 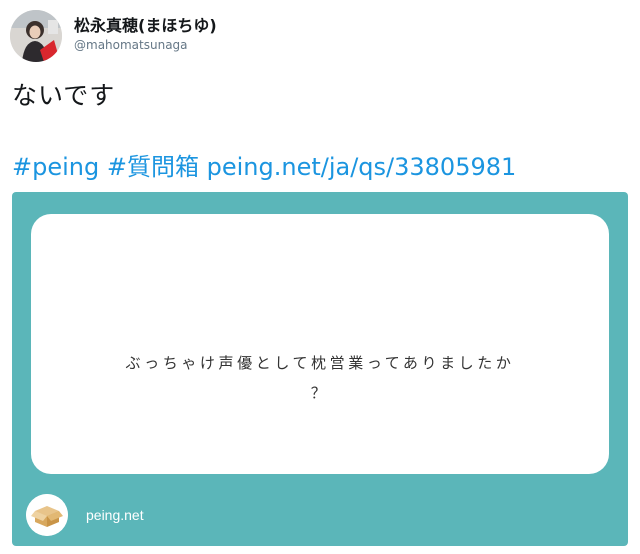 What do you see at coordinates (362, 167) in the screenshot?
I see `question-url-link: peing.net/ja/qs/33805981` at bounding box center [362, 167].